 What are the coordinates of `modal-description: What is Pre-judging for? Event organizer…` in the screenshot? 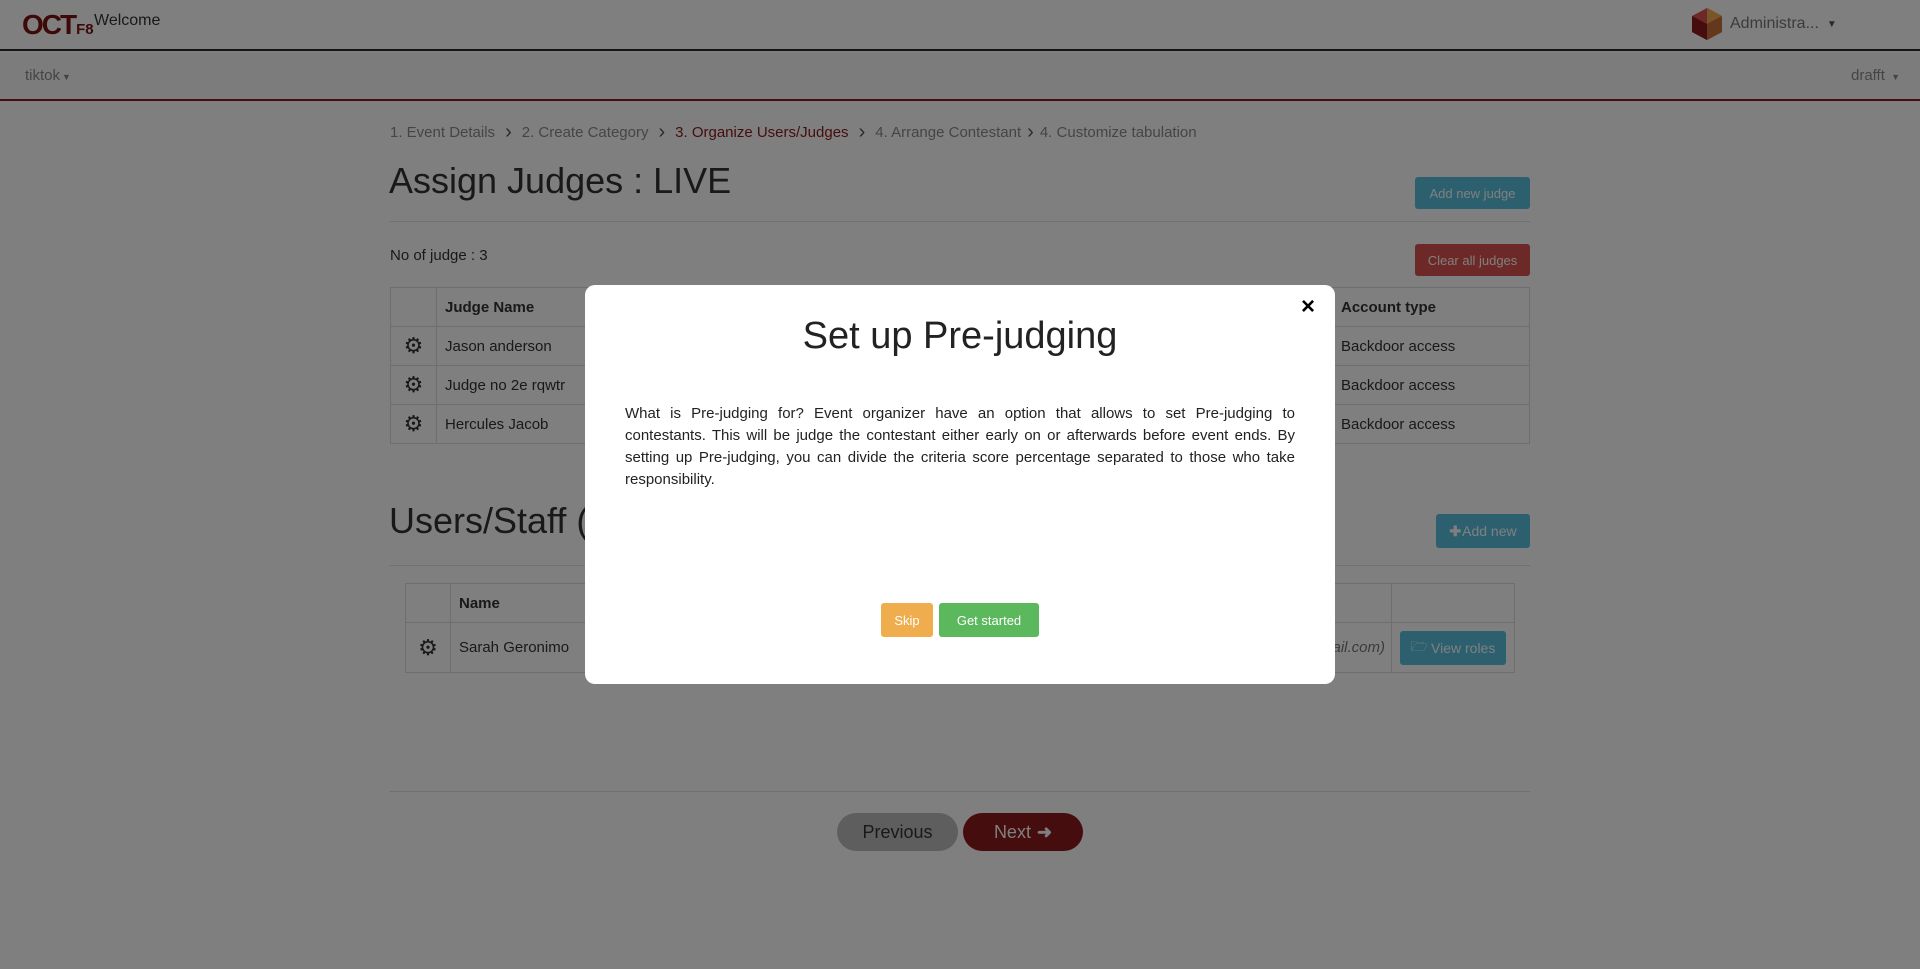 It's located at (960, 446).